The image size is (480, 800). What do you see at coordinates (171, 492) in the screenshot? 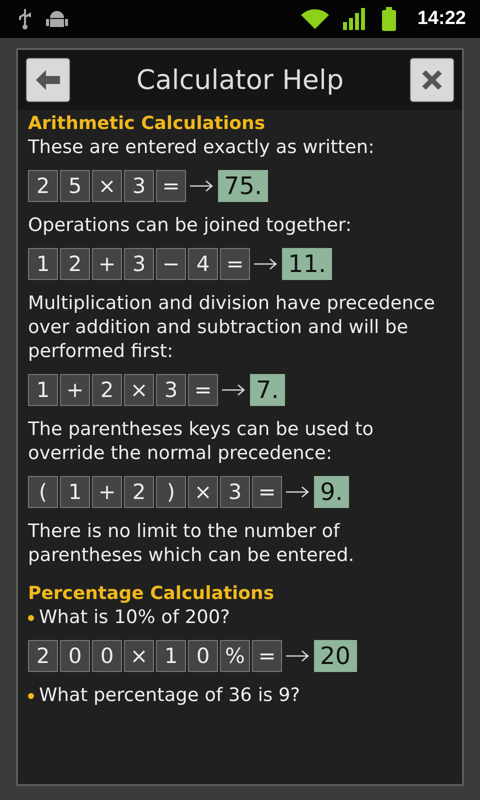
I see `key-cap: )` at bounding box center [171, 492].